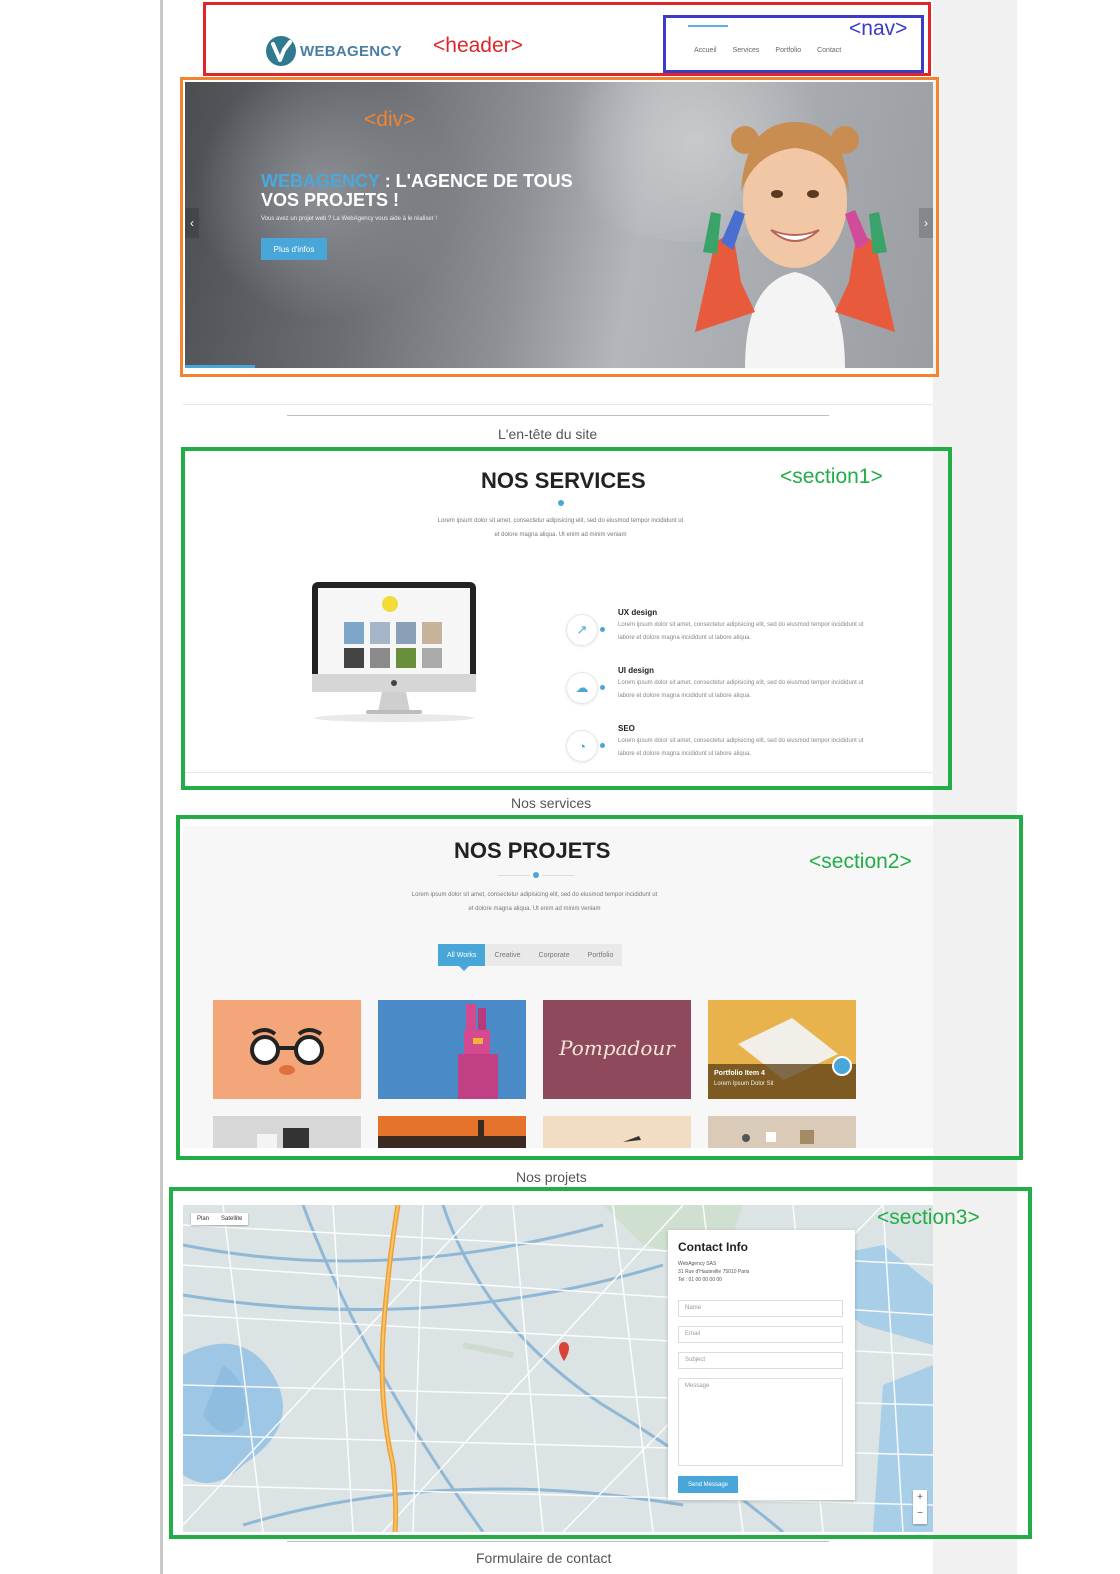  I want to click on annotation-section3-label: <section3>, so click(928, 1217).